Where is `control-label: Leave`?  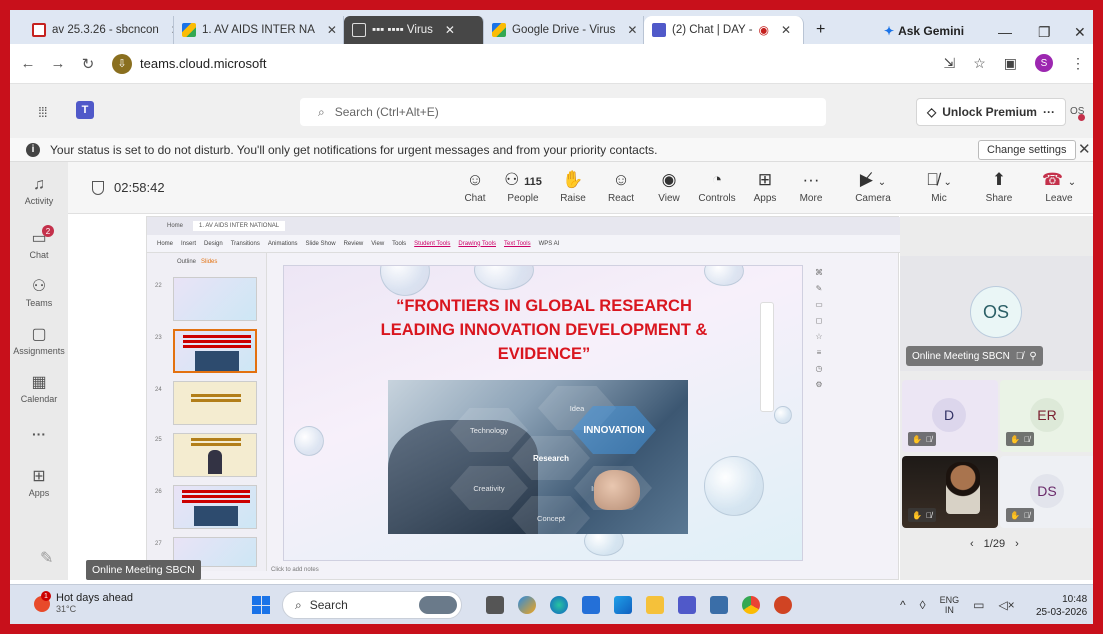 control-label: Leave is located at coordinates (1059, 198).